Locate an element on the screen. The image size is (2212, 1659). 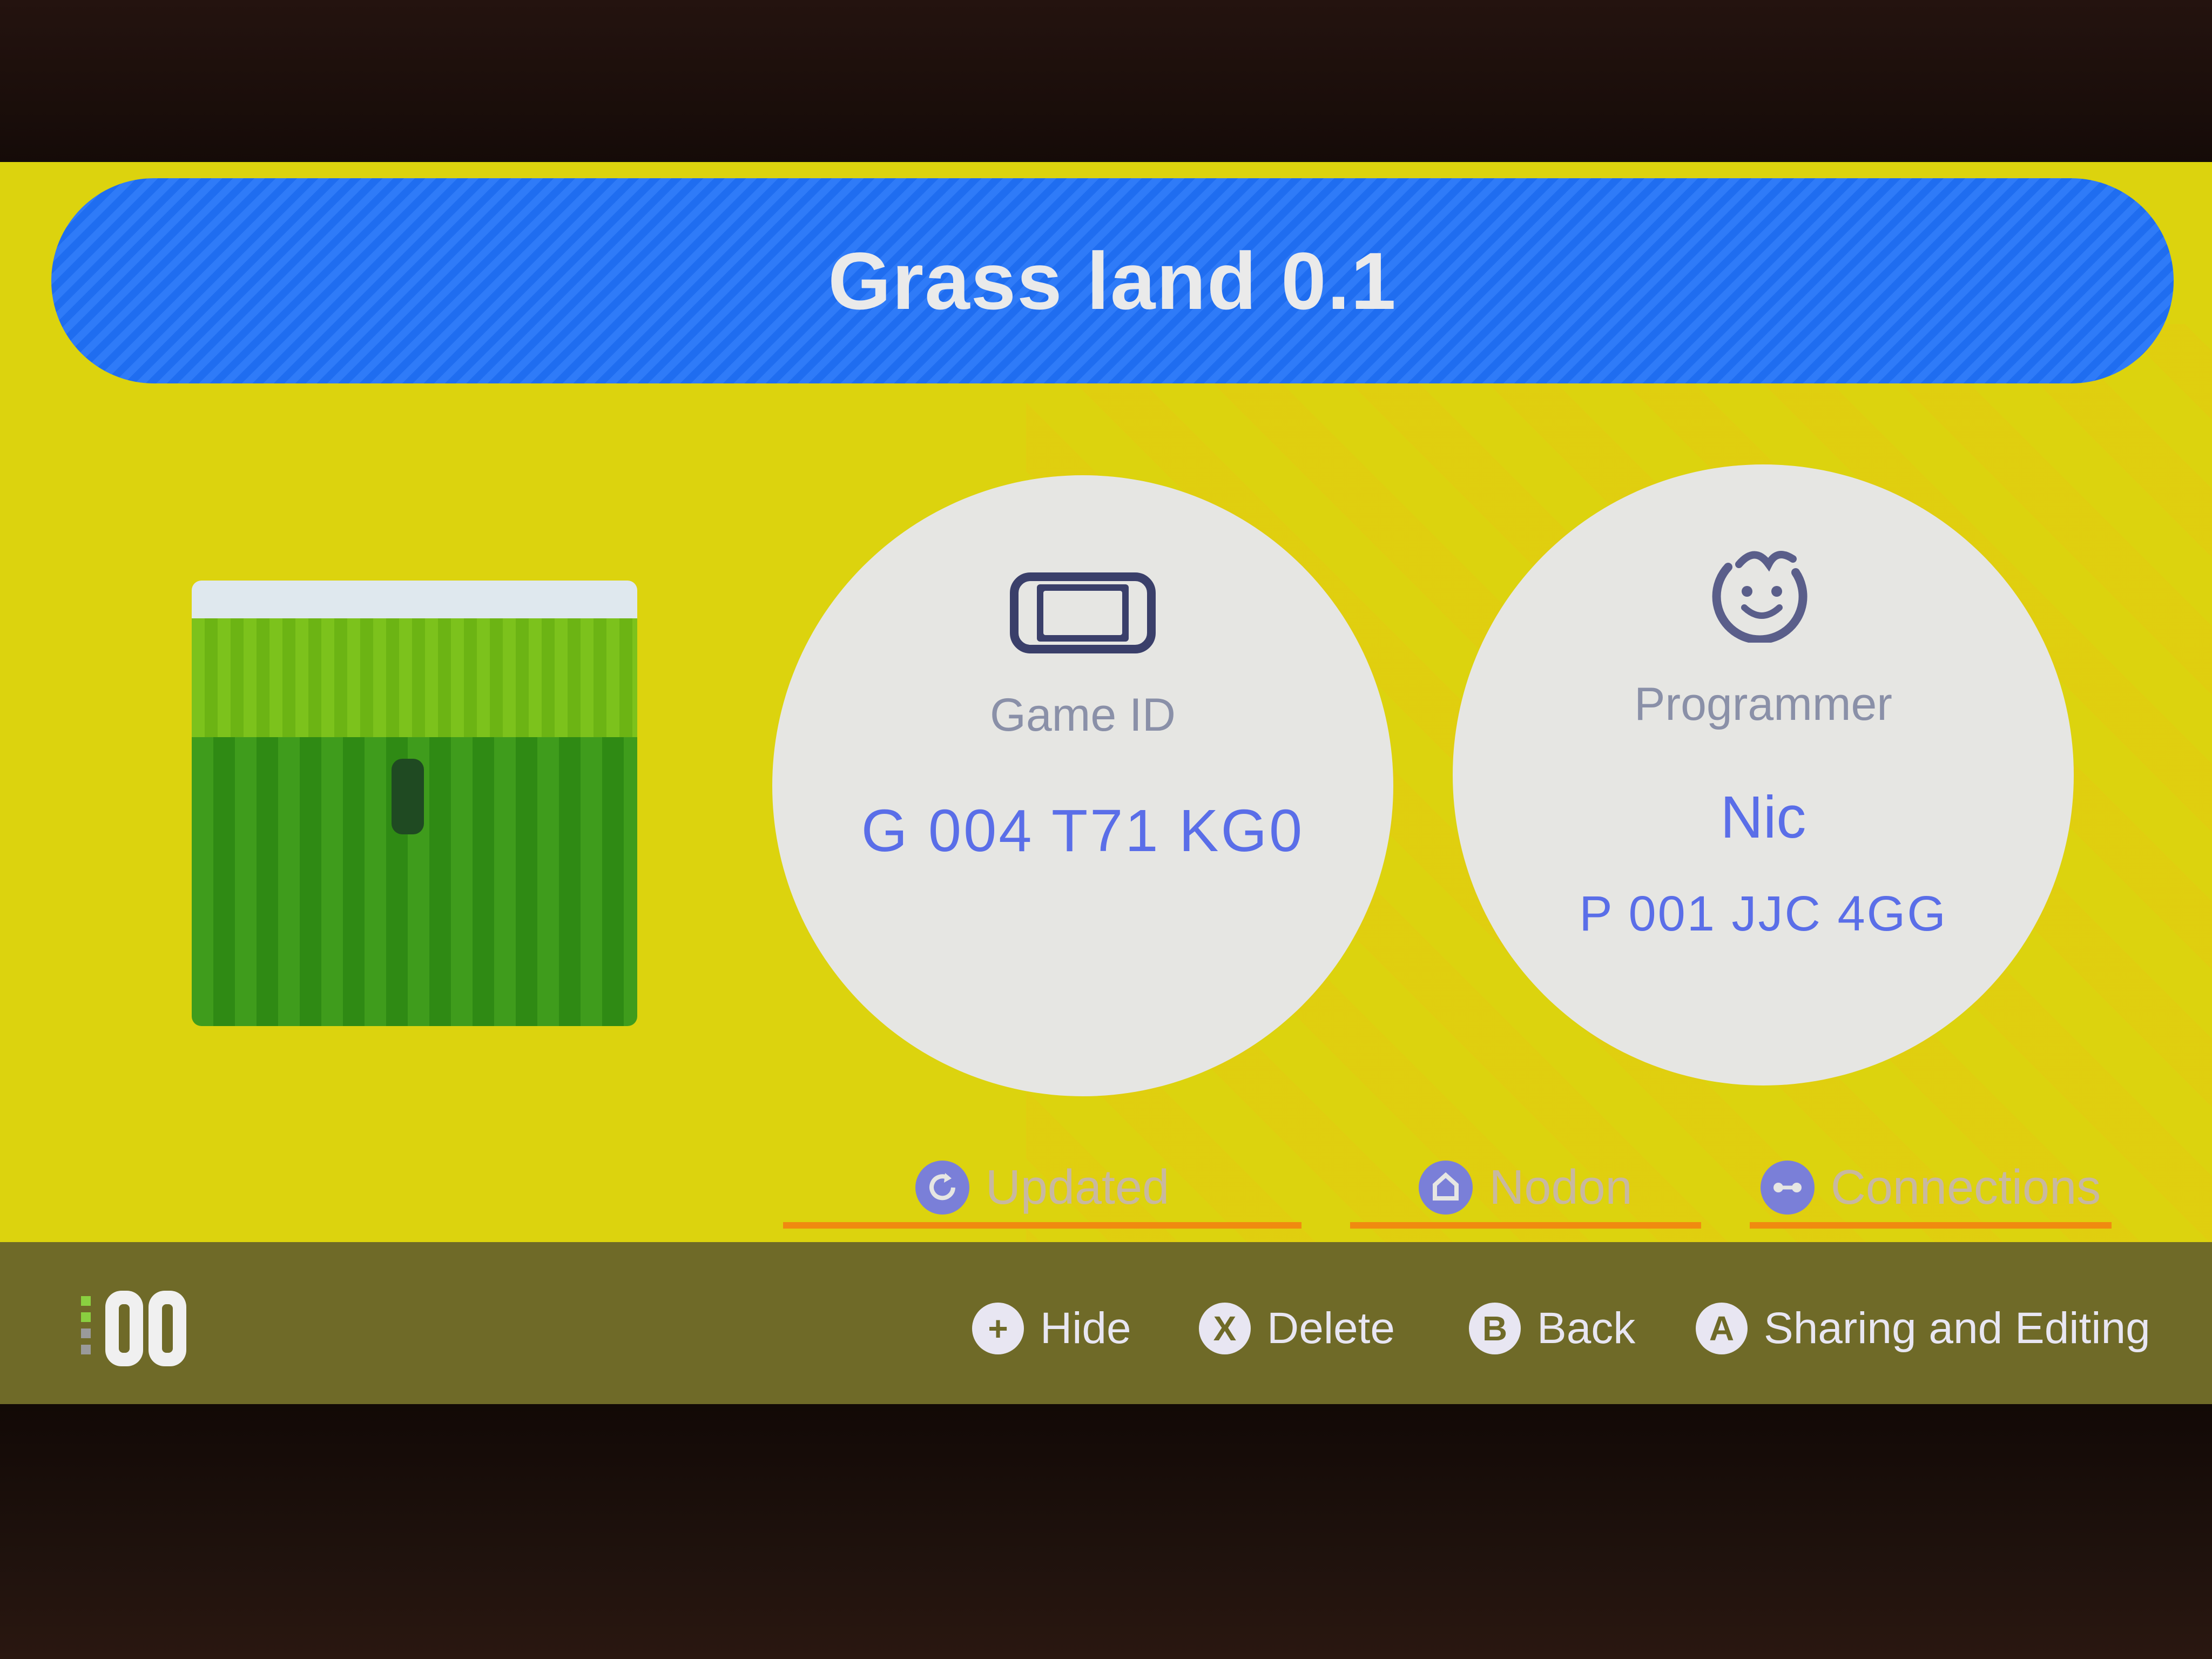
delete-label: Delete is located at coordinates (1331, 1328).